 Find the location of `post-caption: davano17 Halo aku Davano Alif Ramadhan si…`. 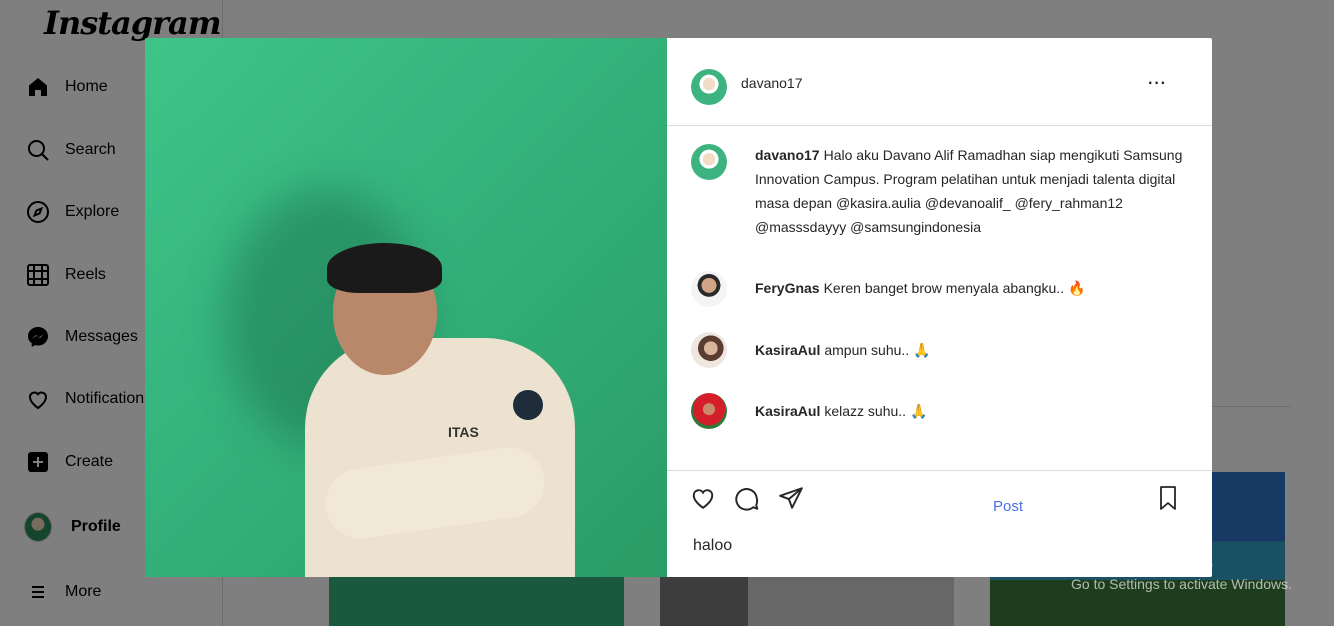

post-caption: davano17 Halo aku Davano Alif Ramadhan si… is located at coordinates (982, 191).